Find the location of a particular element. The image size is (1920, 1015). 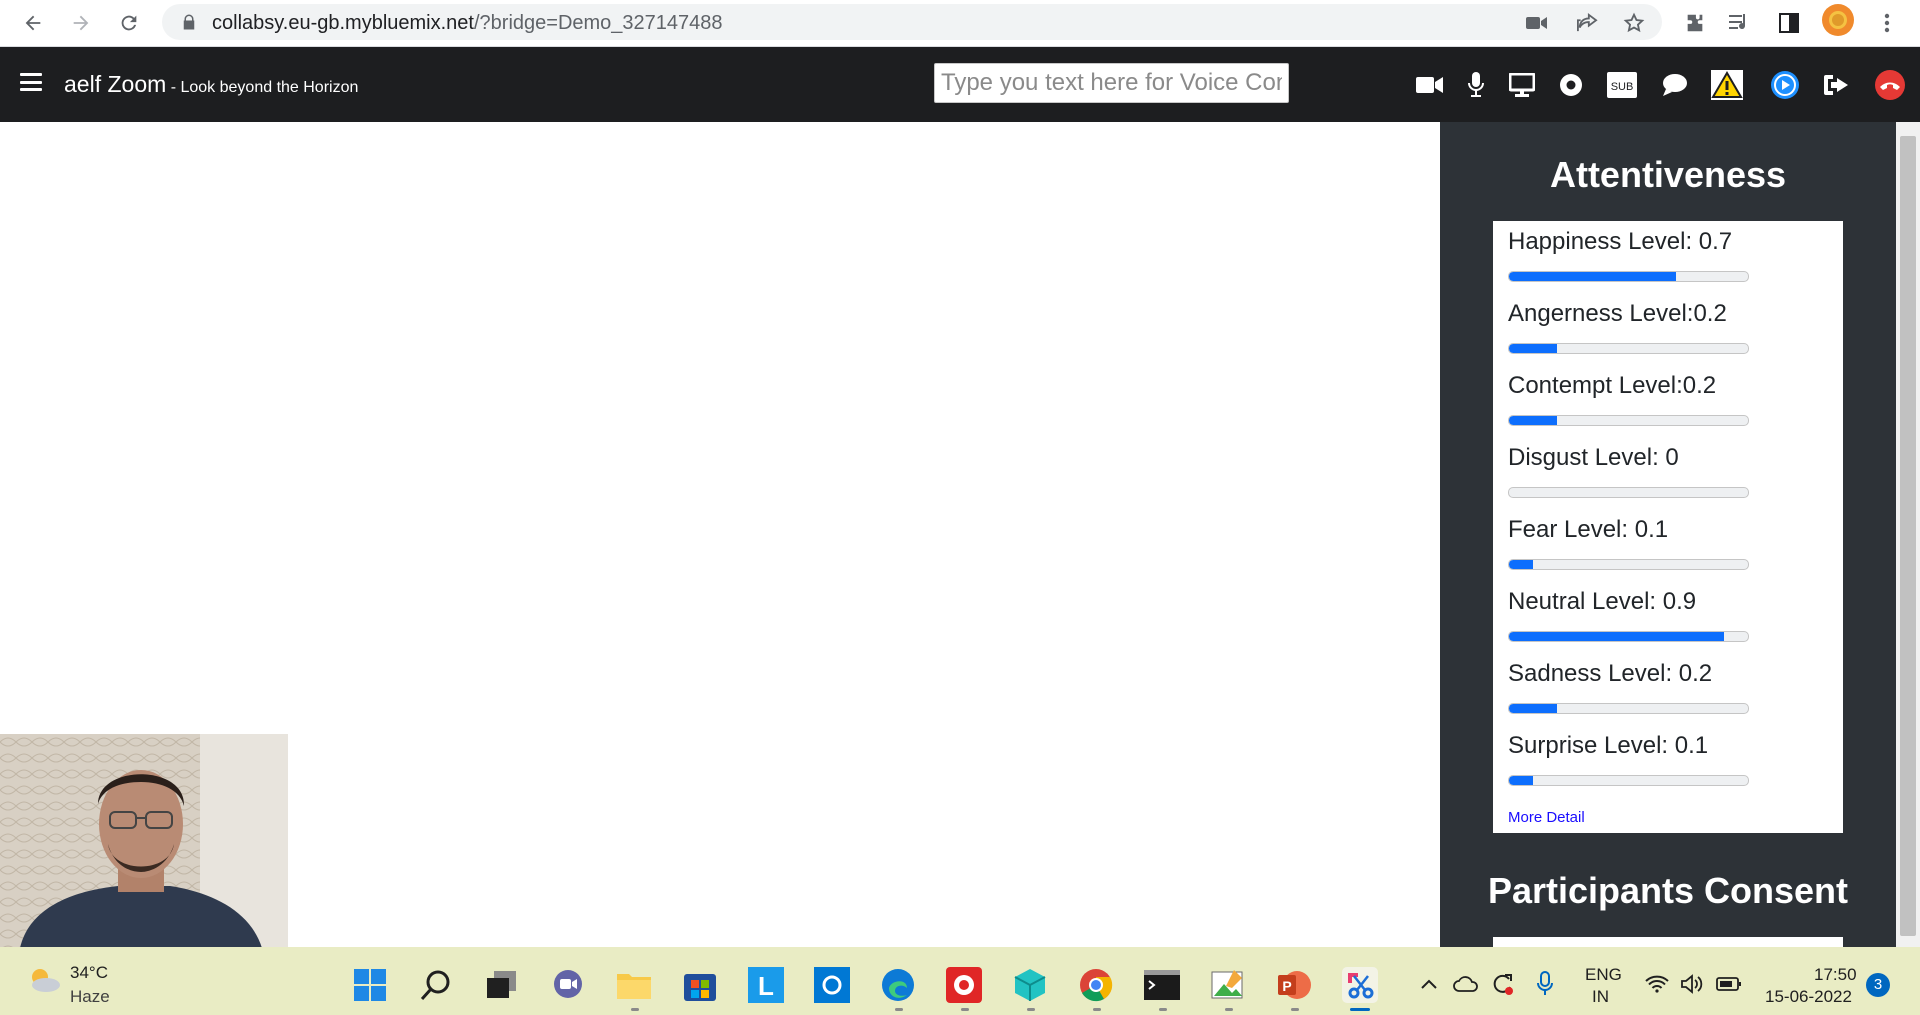

page-scrollbar is located at coordinates (1908, 534).